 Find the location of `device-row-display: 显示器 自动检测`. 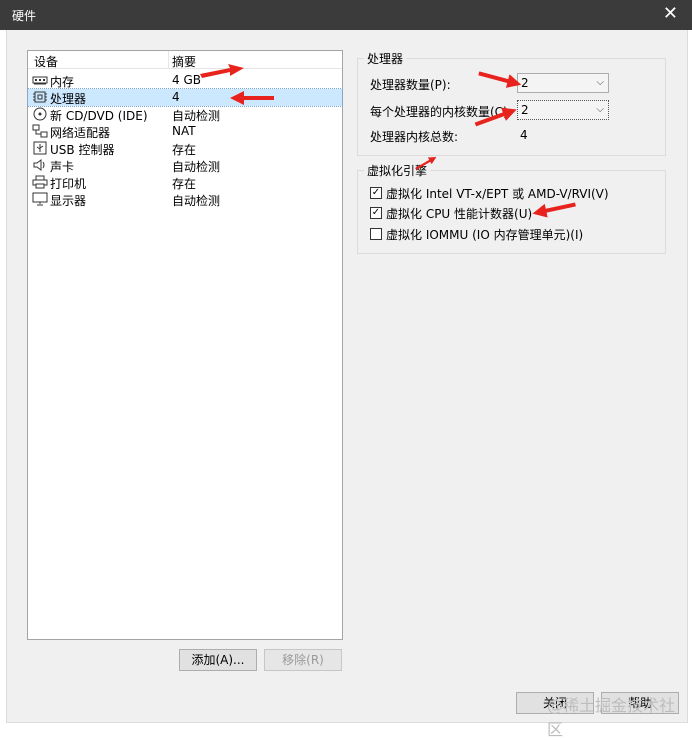

device-row-display: 显示器 自动检测 is located at coordinates (185, 199).